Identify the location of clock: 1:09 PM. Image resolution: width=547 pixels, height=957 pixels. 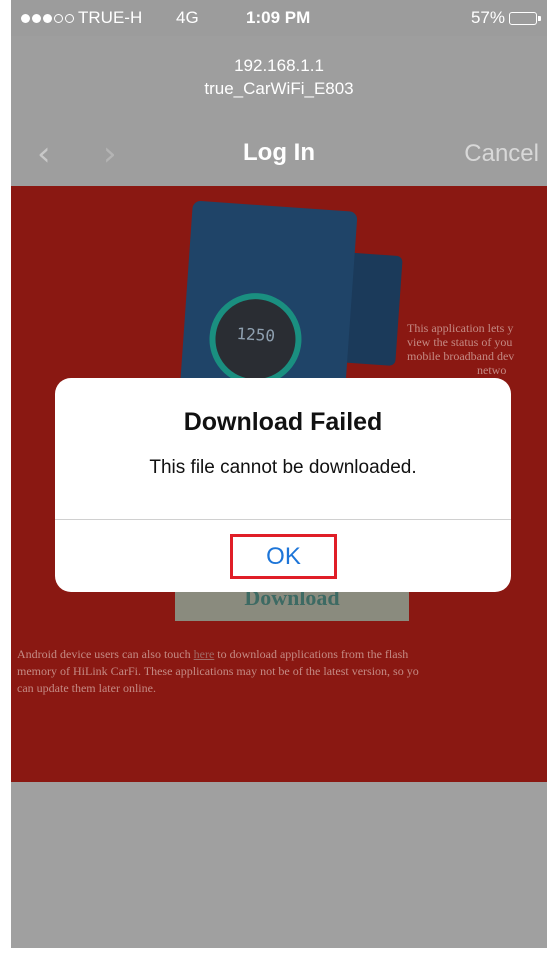
(278, 17).